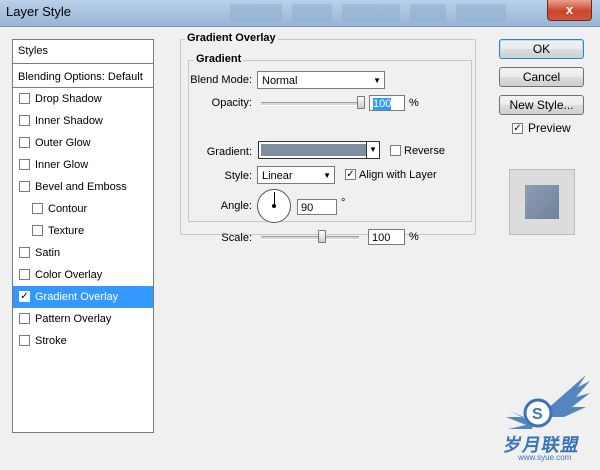 This screenshot has height=470, width=600. Describe the element at coordinates (68, 99) in the screenshot. I see `style-item-label: Drop Shadow` at that location.